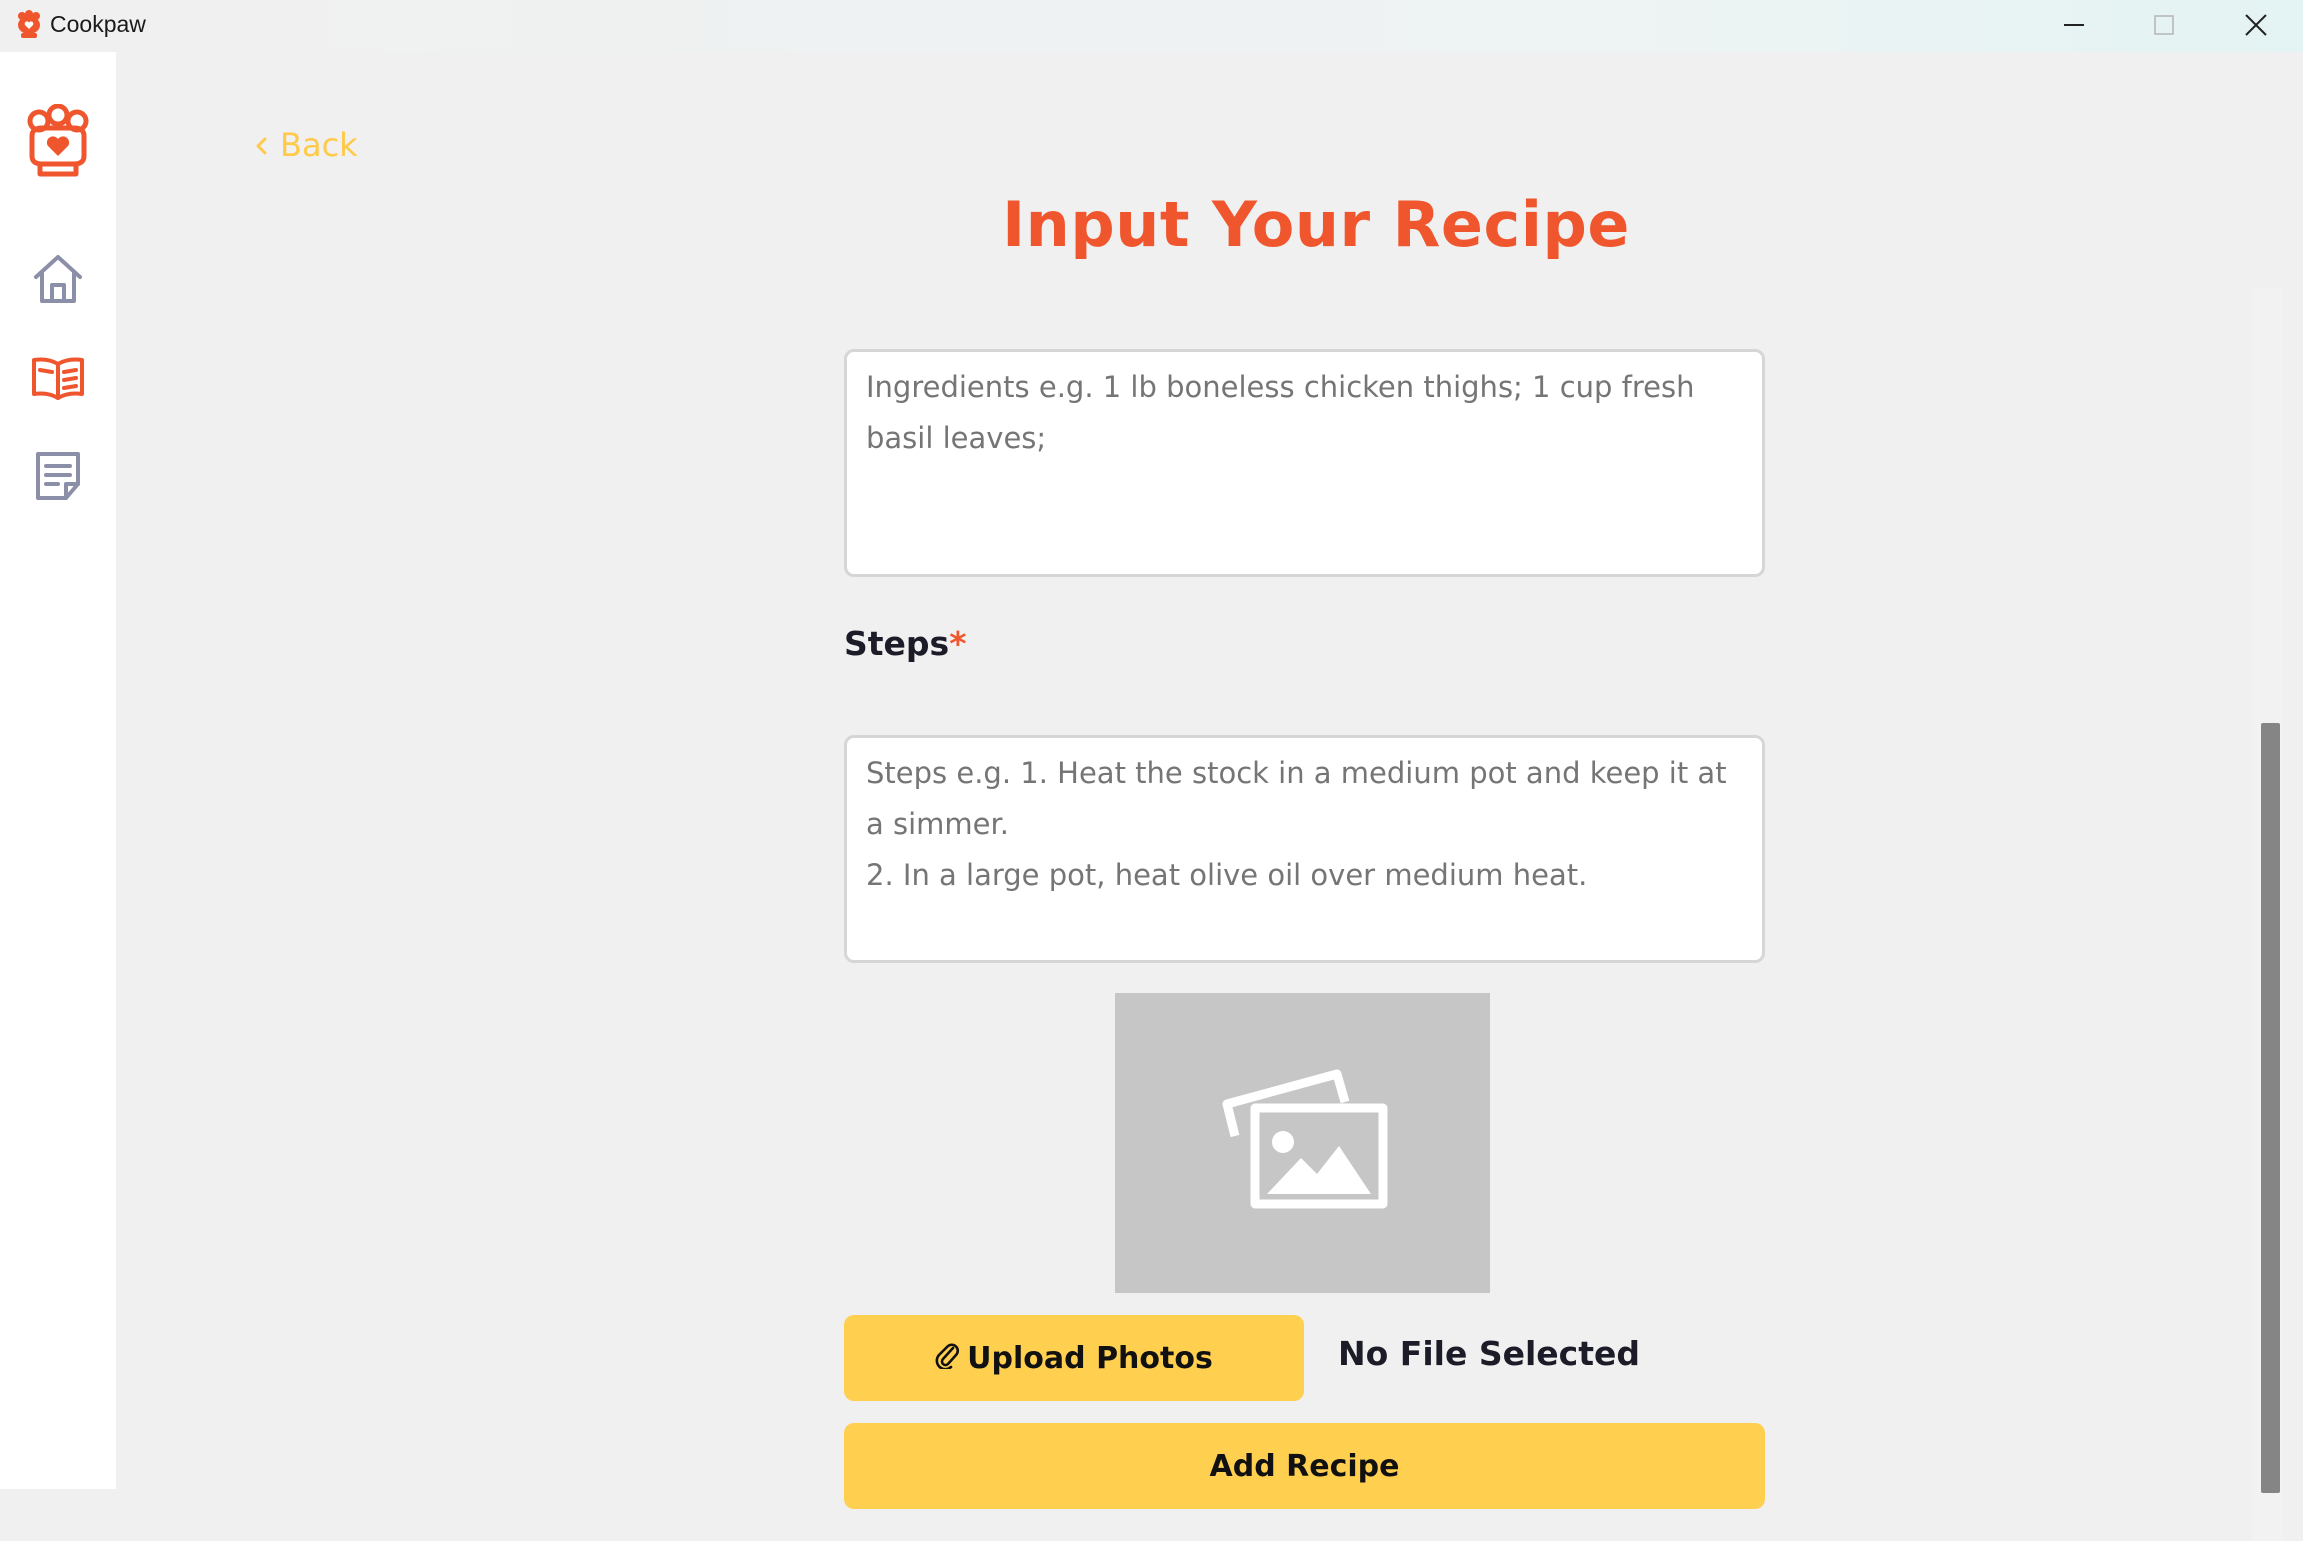  I want to click on steps-textarea, so click(1304, 849).